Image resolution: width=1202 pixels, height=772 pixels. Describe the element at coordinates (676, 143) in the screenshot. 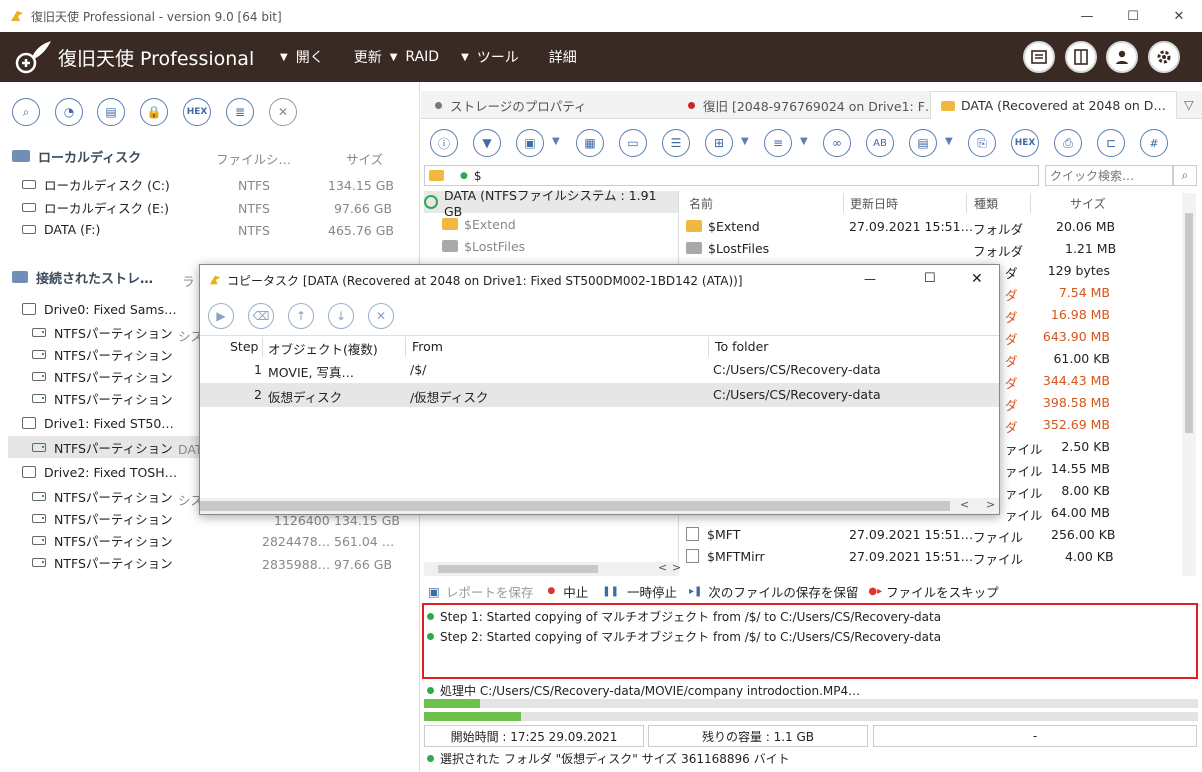

I see `checklist-icon: ☰` at that location.